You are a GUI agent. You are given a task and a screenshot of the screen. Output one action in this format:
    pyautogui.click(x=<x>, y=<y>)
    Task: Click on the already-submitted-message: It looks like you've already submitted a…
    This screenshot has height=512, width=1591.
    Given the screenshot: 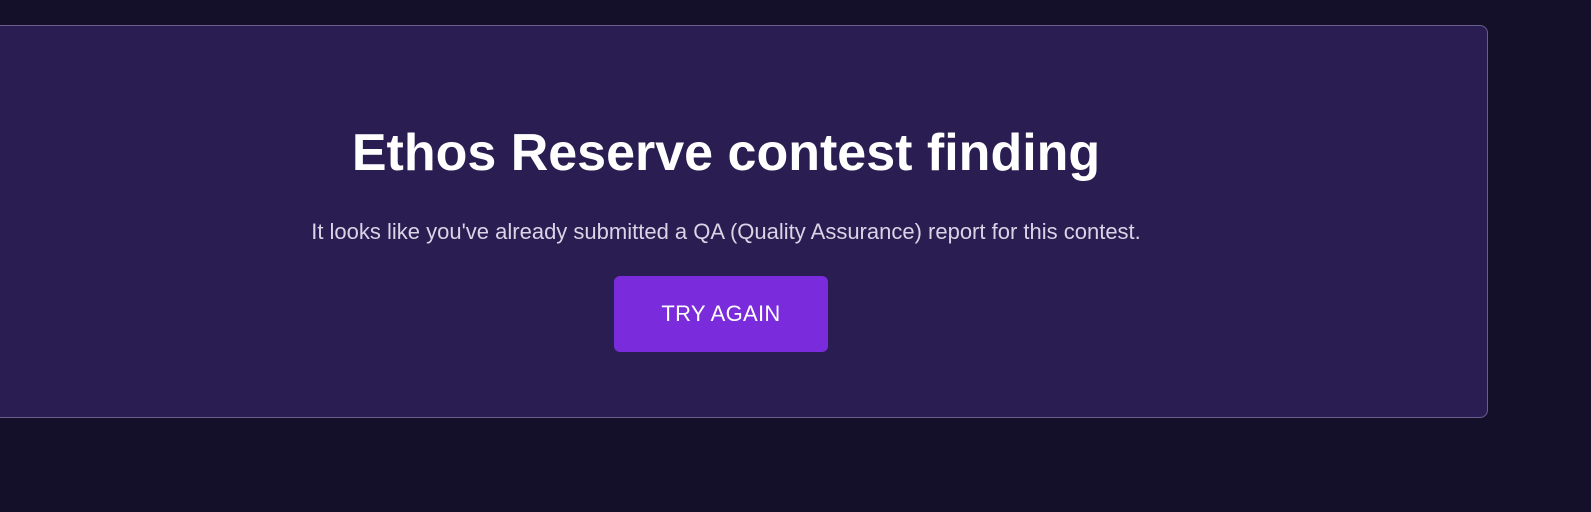 What is the action you would take?
    pyautogui.click(x=726, y=231)
    